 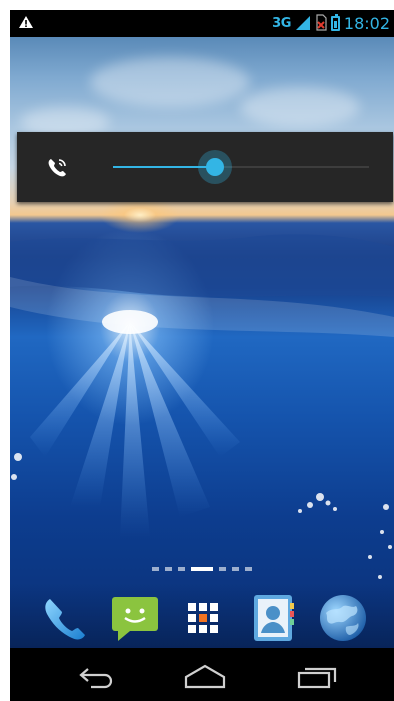 What do you see at coordinates (302, 23) in the screenshot?
I see `signal-bars-icon` at bounding box center [302, 23].